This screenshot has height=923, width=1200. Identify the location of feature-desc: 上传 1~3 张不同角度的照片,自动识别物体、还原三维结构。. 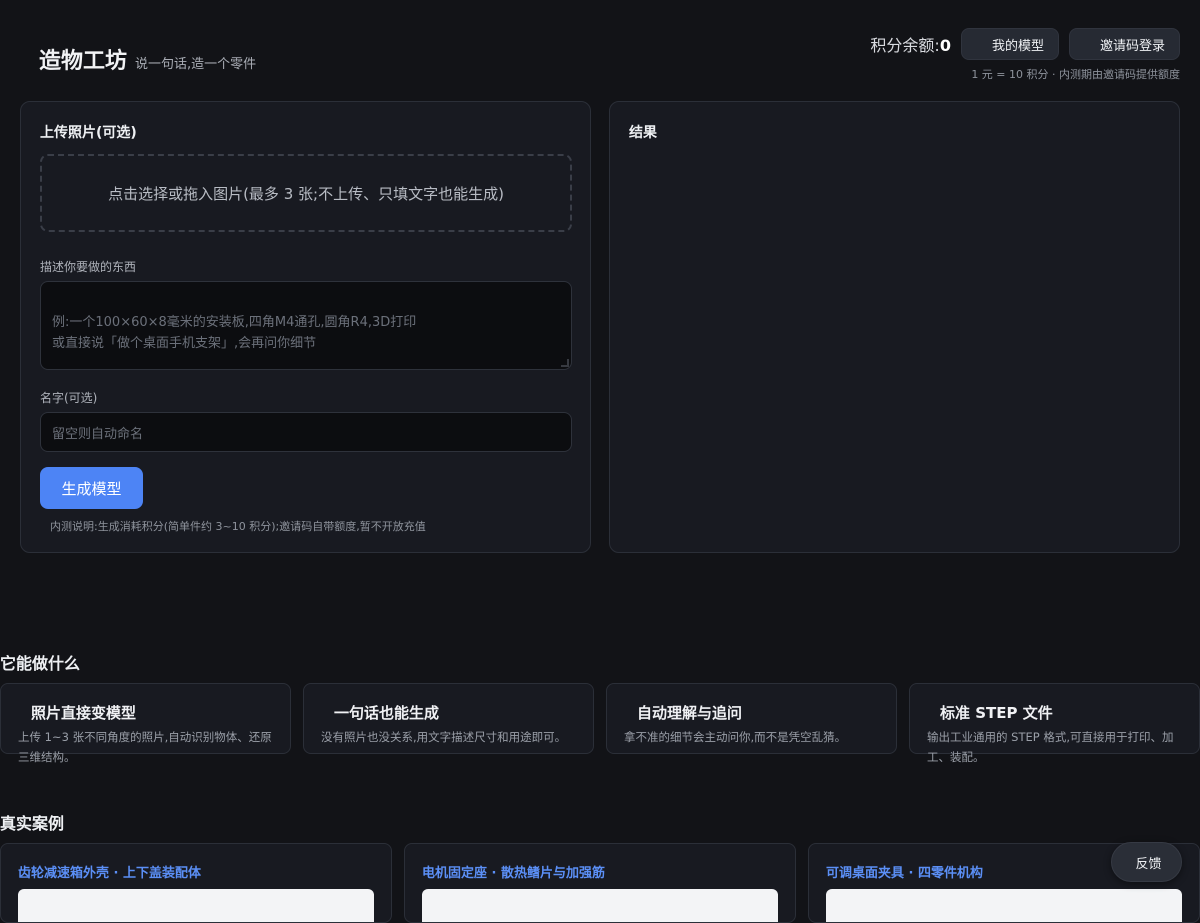
(145, 747).